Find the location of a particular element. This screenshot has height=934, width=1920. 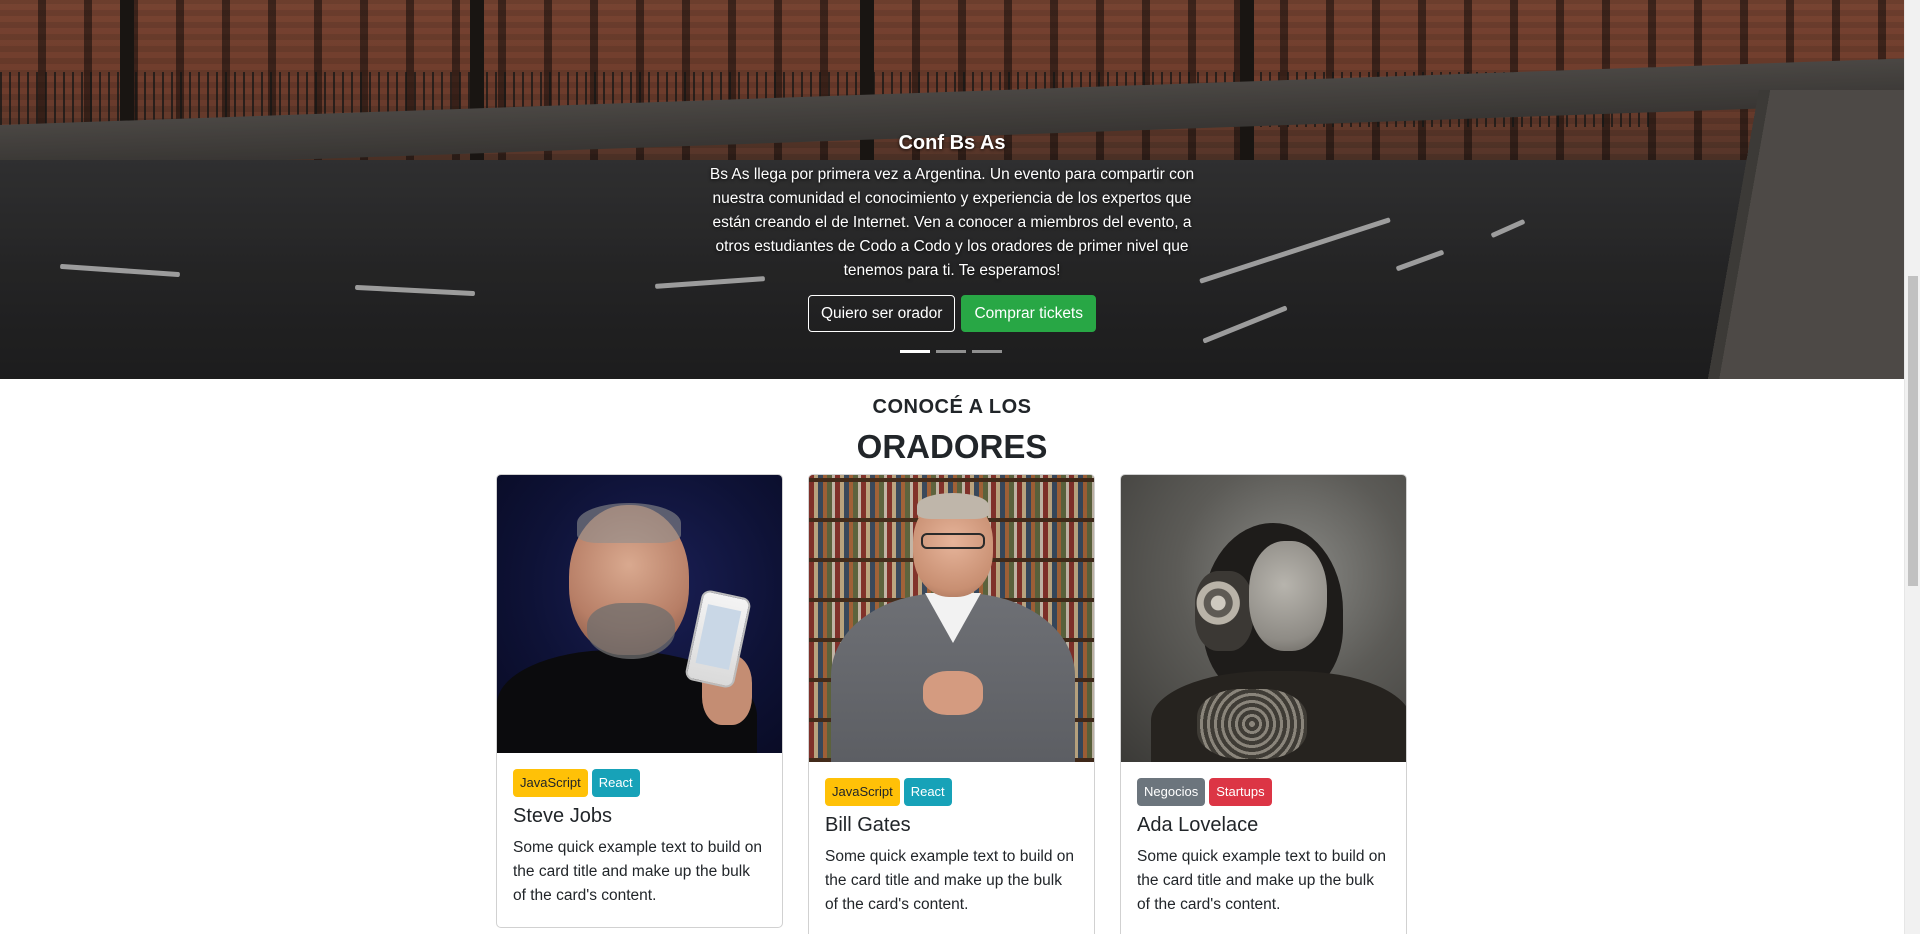

tag-list: Negocios Startups is located at coordinates (1263, 792).